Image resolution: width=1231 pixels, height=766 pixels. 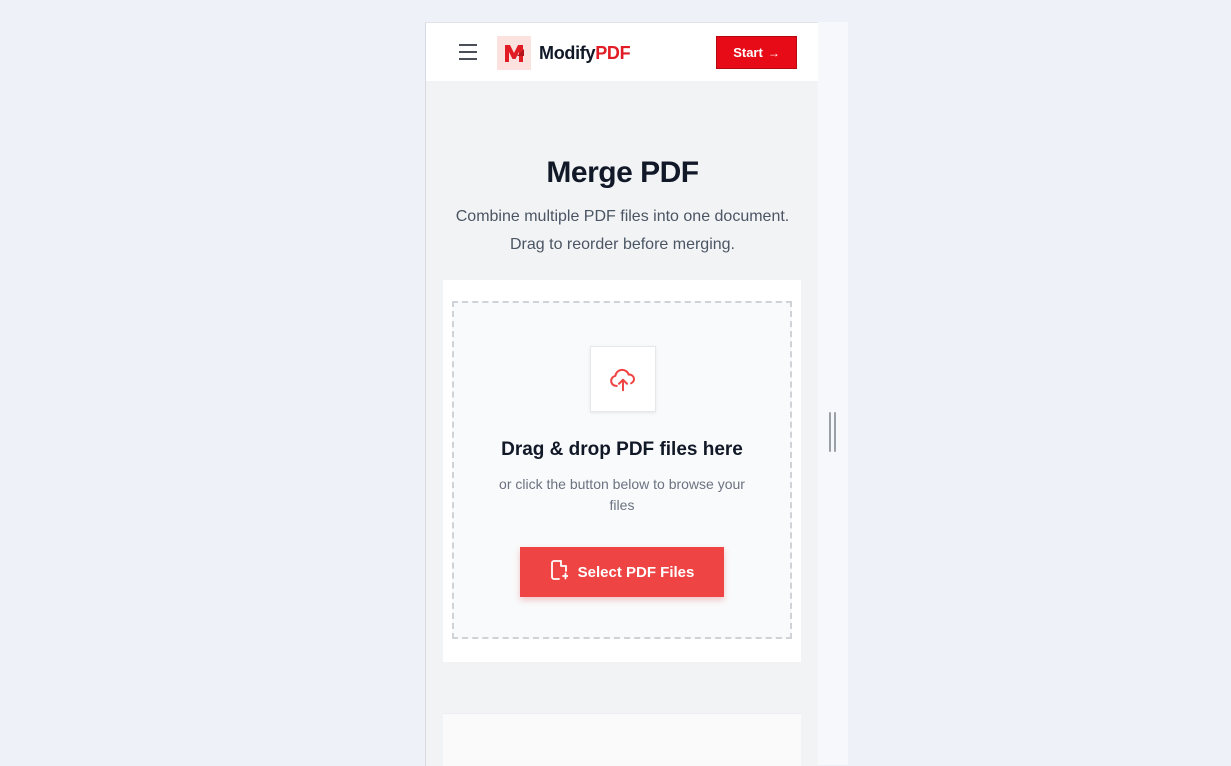 I want to click on select-pdf-files-label: Select PDF Files, so click(x=636, y=572).